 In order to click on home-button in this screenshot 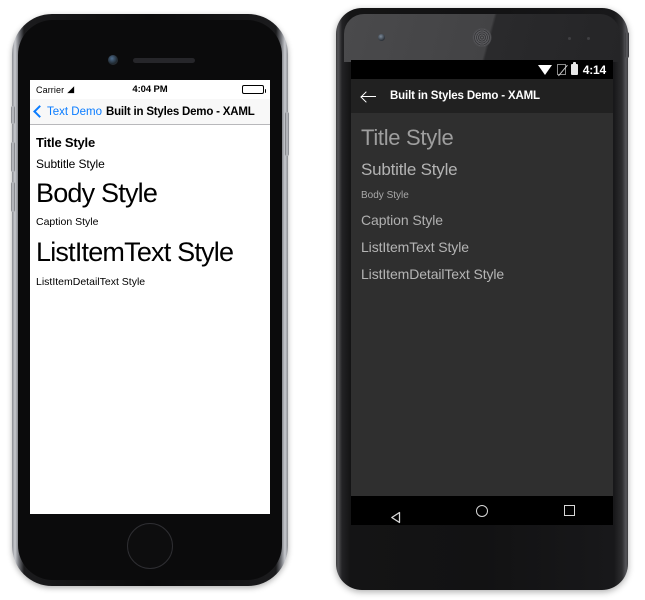, I will do `click(150, 546)`.